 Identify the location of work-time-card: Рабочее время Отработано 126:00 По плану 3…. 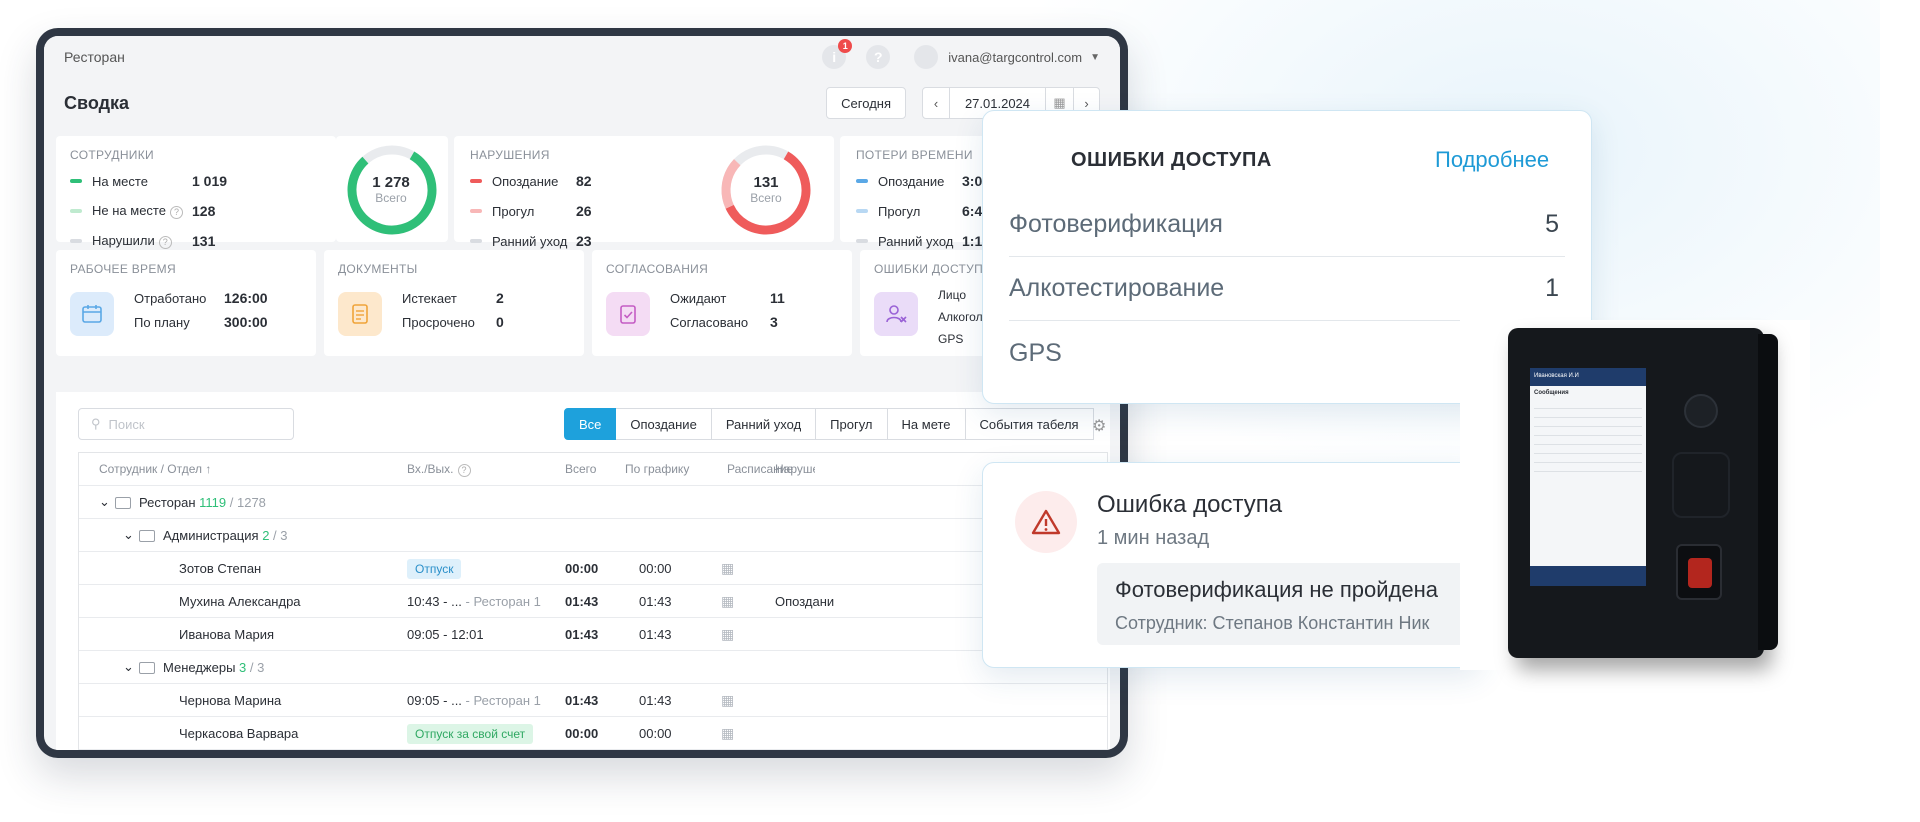
(186, 303).